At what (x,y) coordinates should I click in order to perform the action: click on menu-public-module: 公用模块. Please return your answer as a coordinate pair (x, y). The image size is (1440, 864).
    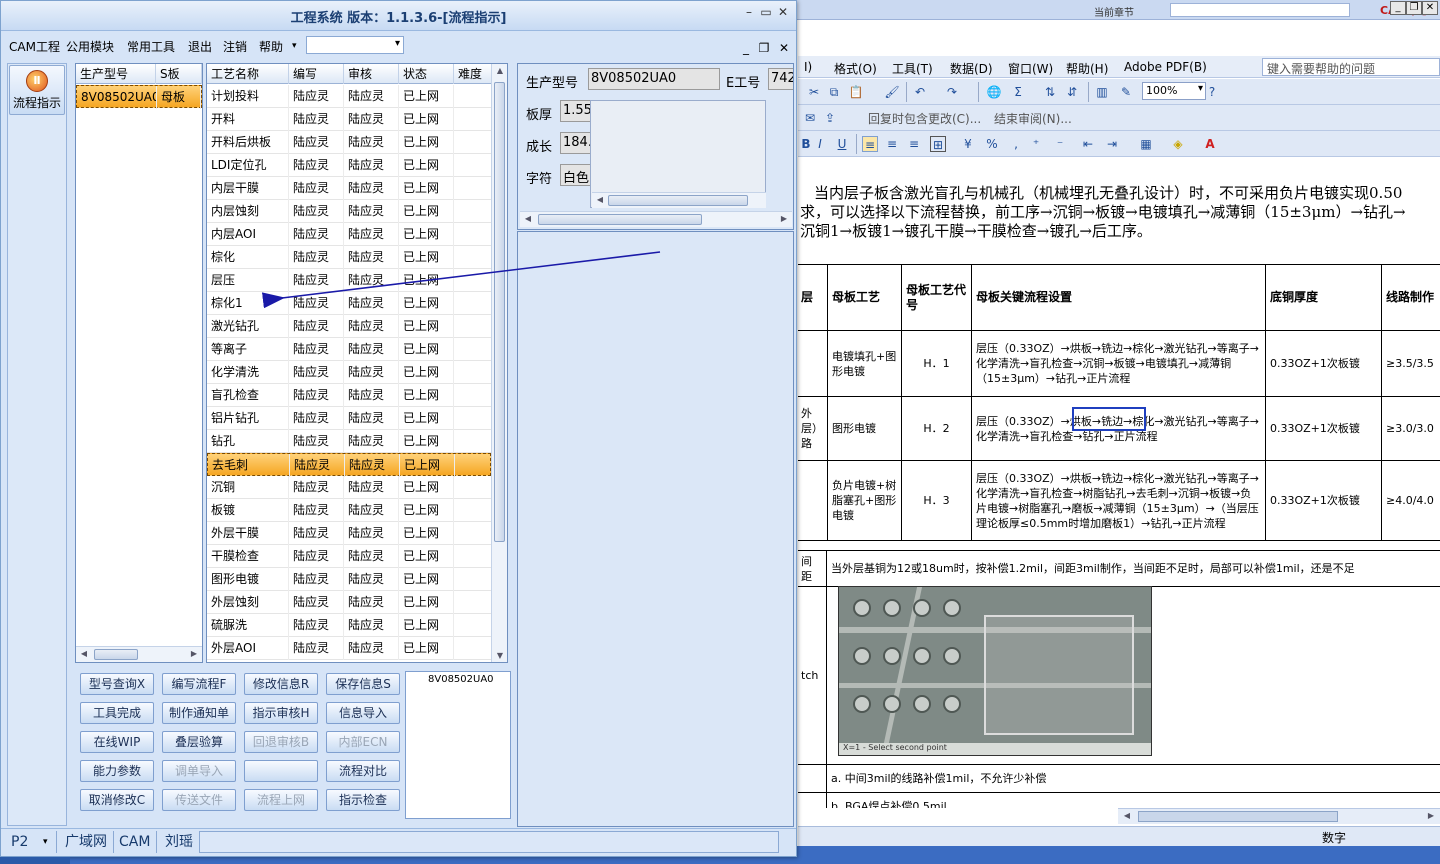
    Looking at the image, I should click on (90, 46).